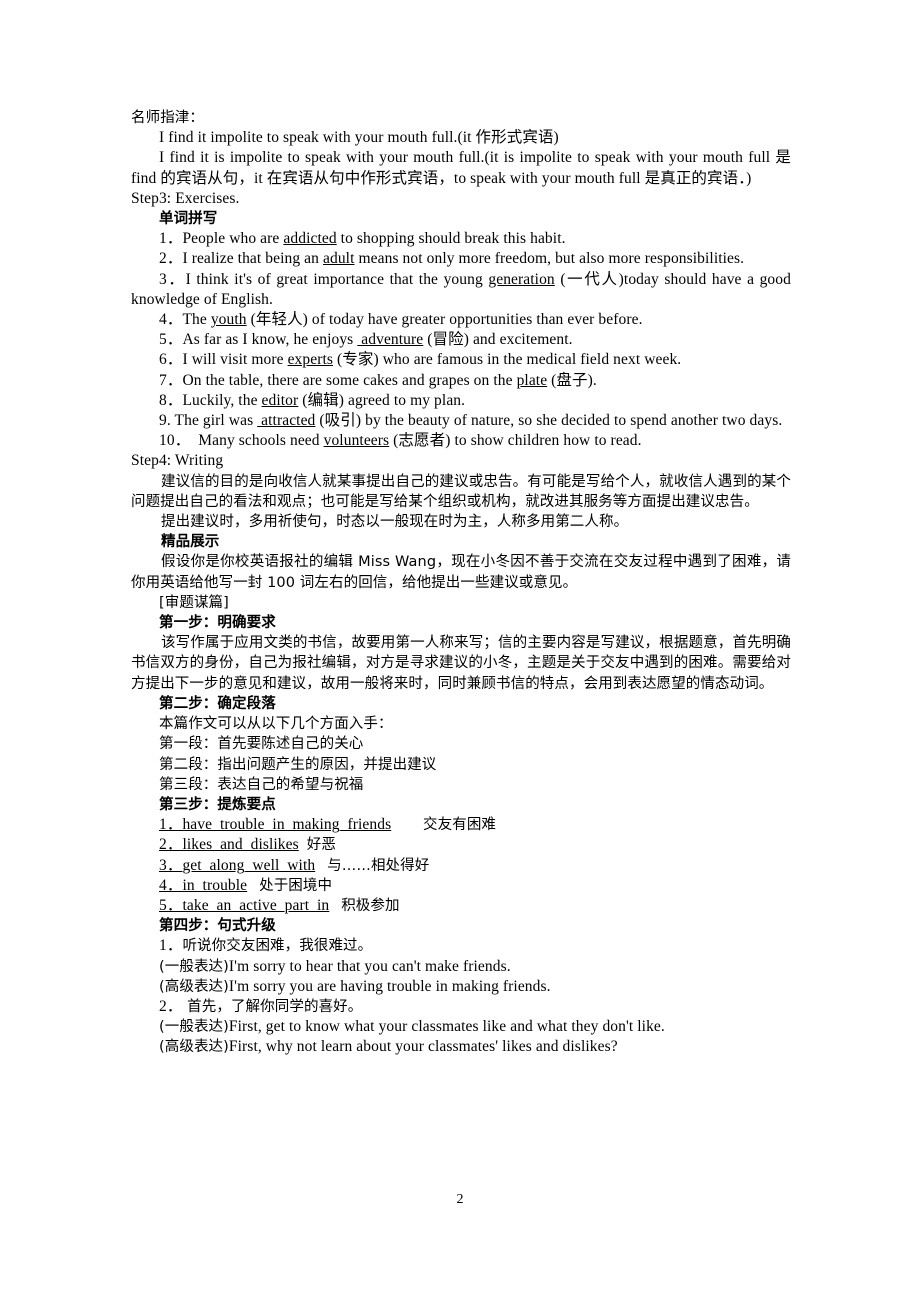  I want to click on item-answer: experts, so click(310, 360).